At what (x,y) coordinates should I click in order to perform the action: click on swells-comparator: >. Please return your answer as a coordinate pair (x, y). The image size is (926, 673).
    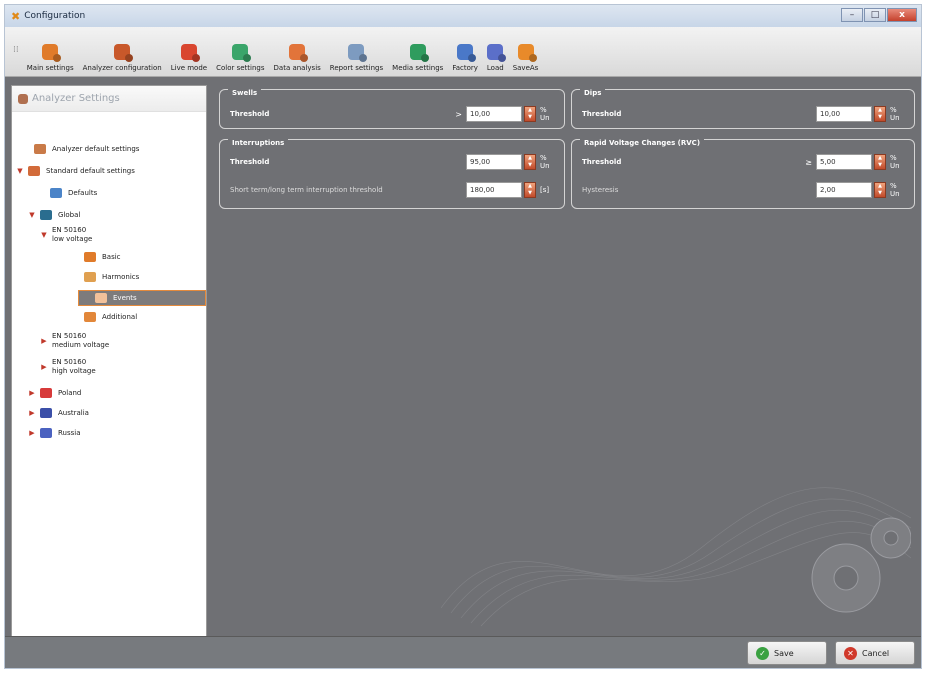
    Looking at the image, I should click on (458, 114).